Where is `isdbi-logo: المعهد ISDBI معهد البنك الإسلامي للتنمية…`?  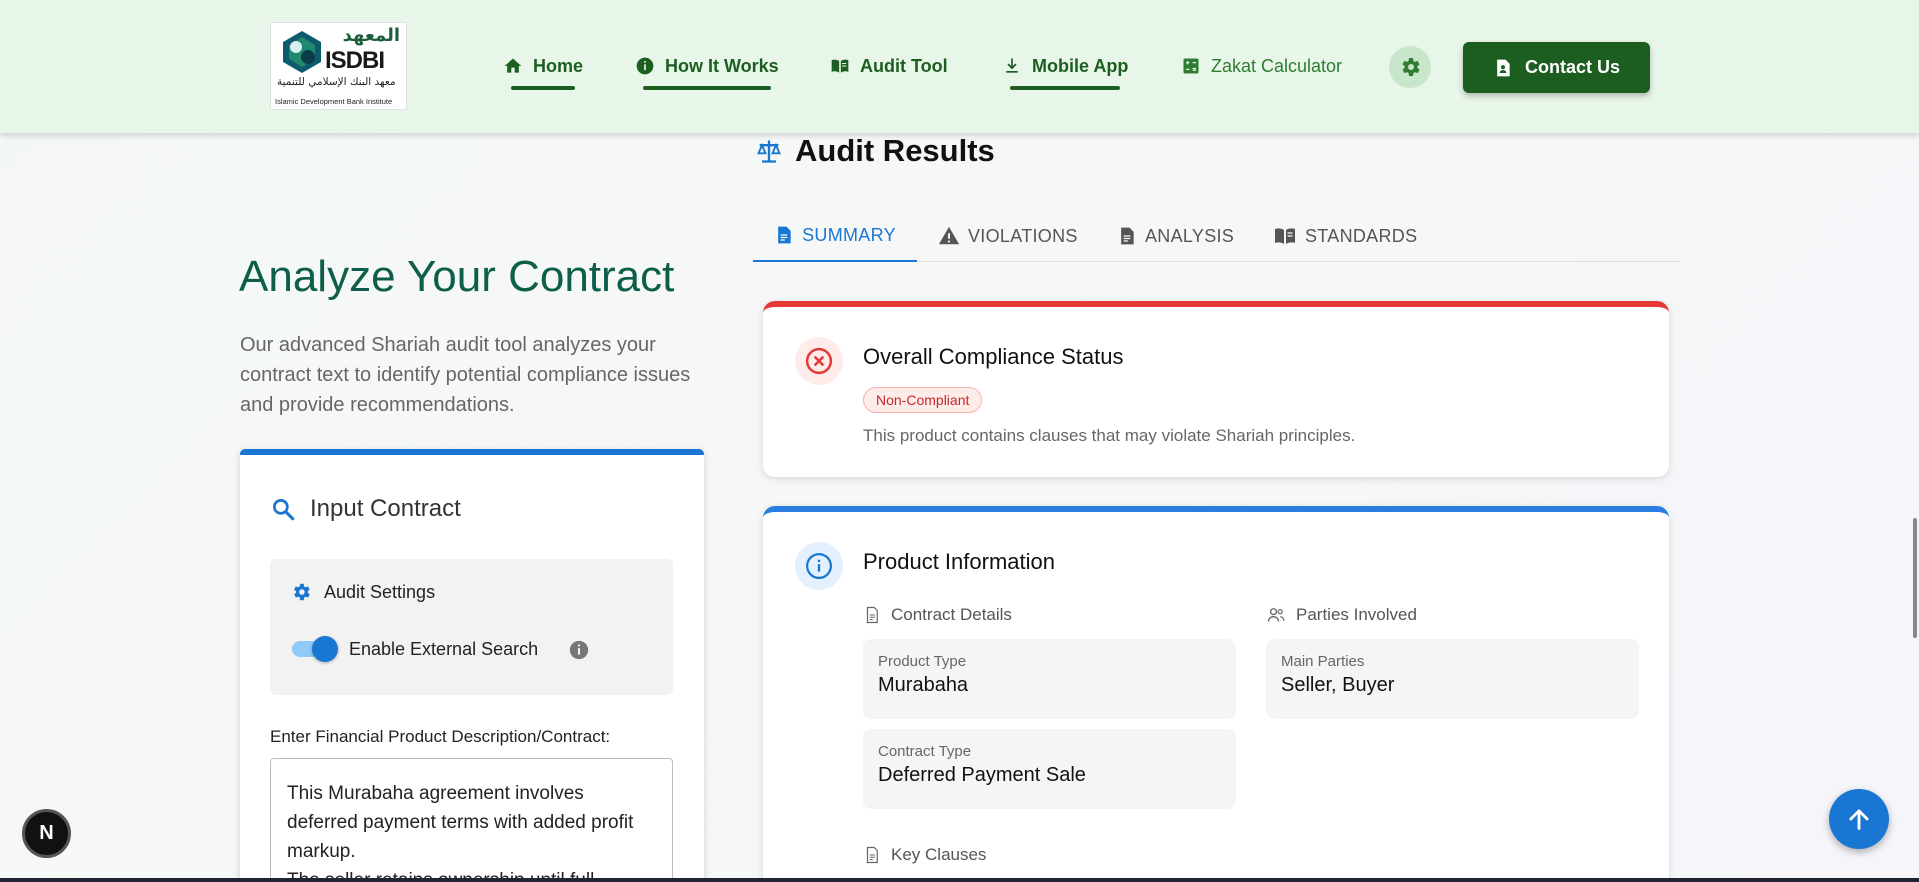 isdbi-logo: المعهد ISDBI معهد البنك الإسلامي للتنمية… is located at coordinates (338, 66).